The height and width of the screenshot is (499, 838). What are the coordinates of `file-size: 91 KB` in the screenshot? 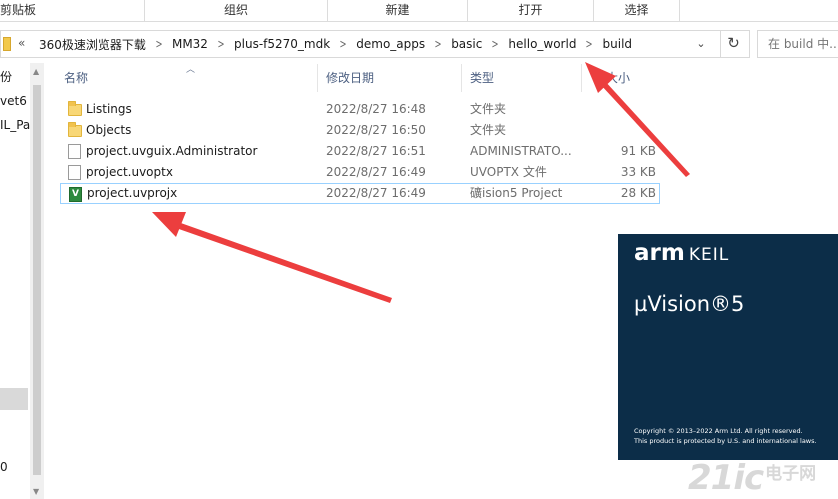 It's located at (638, 151).